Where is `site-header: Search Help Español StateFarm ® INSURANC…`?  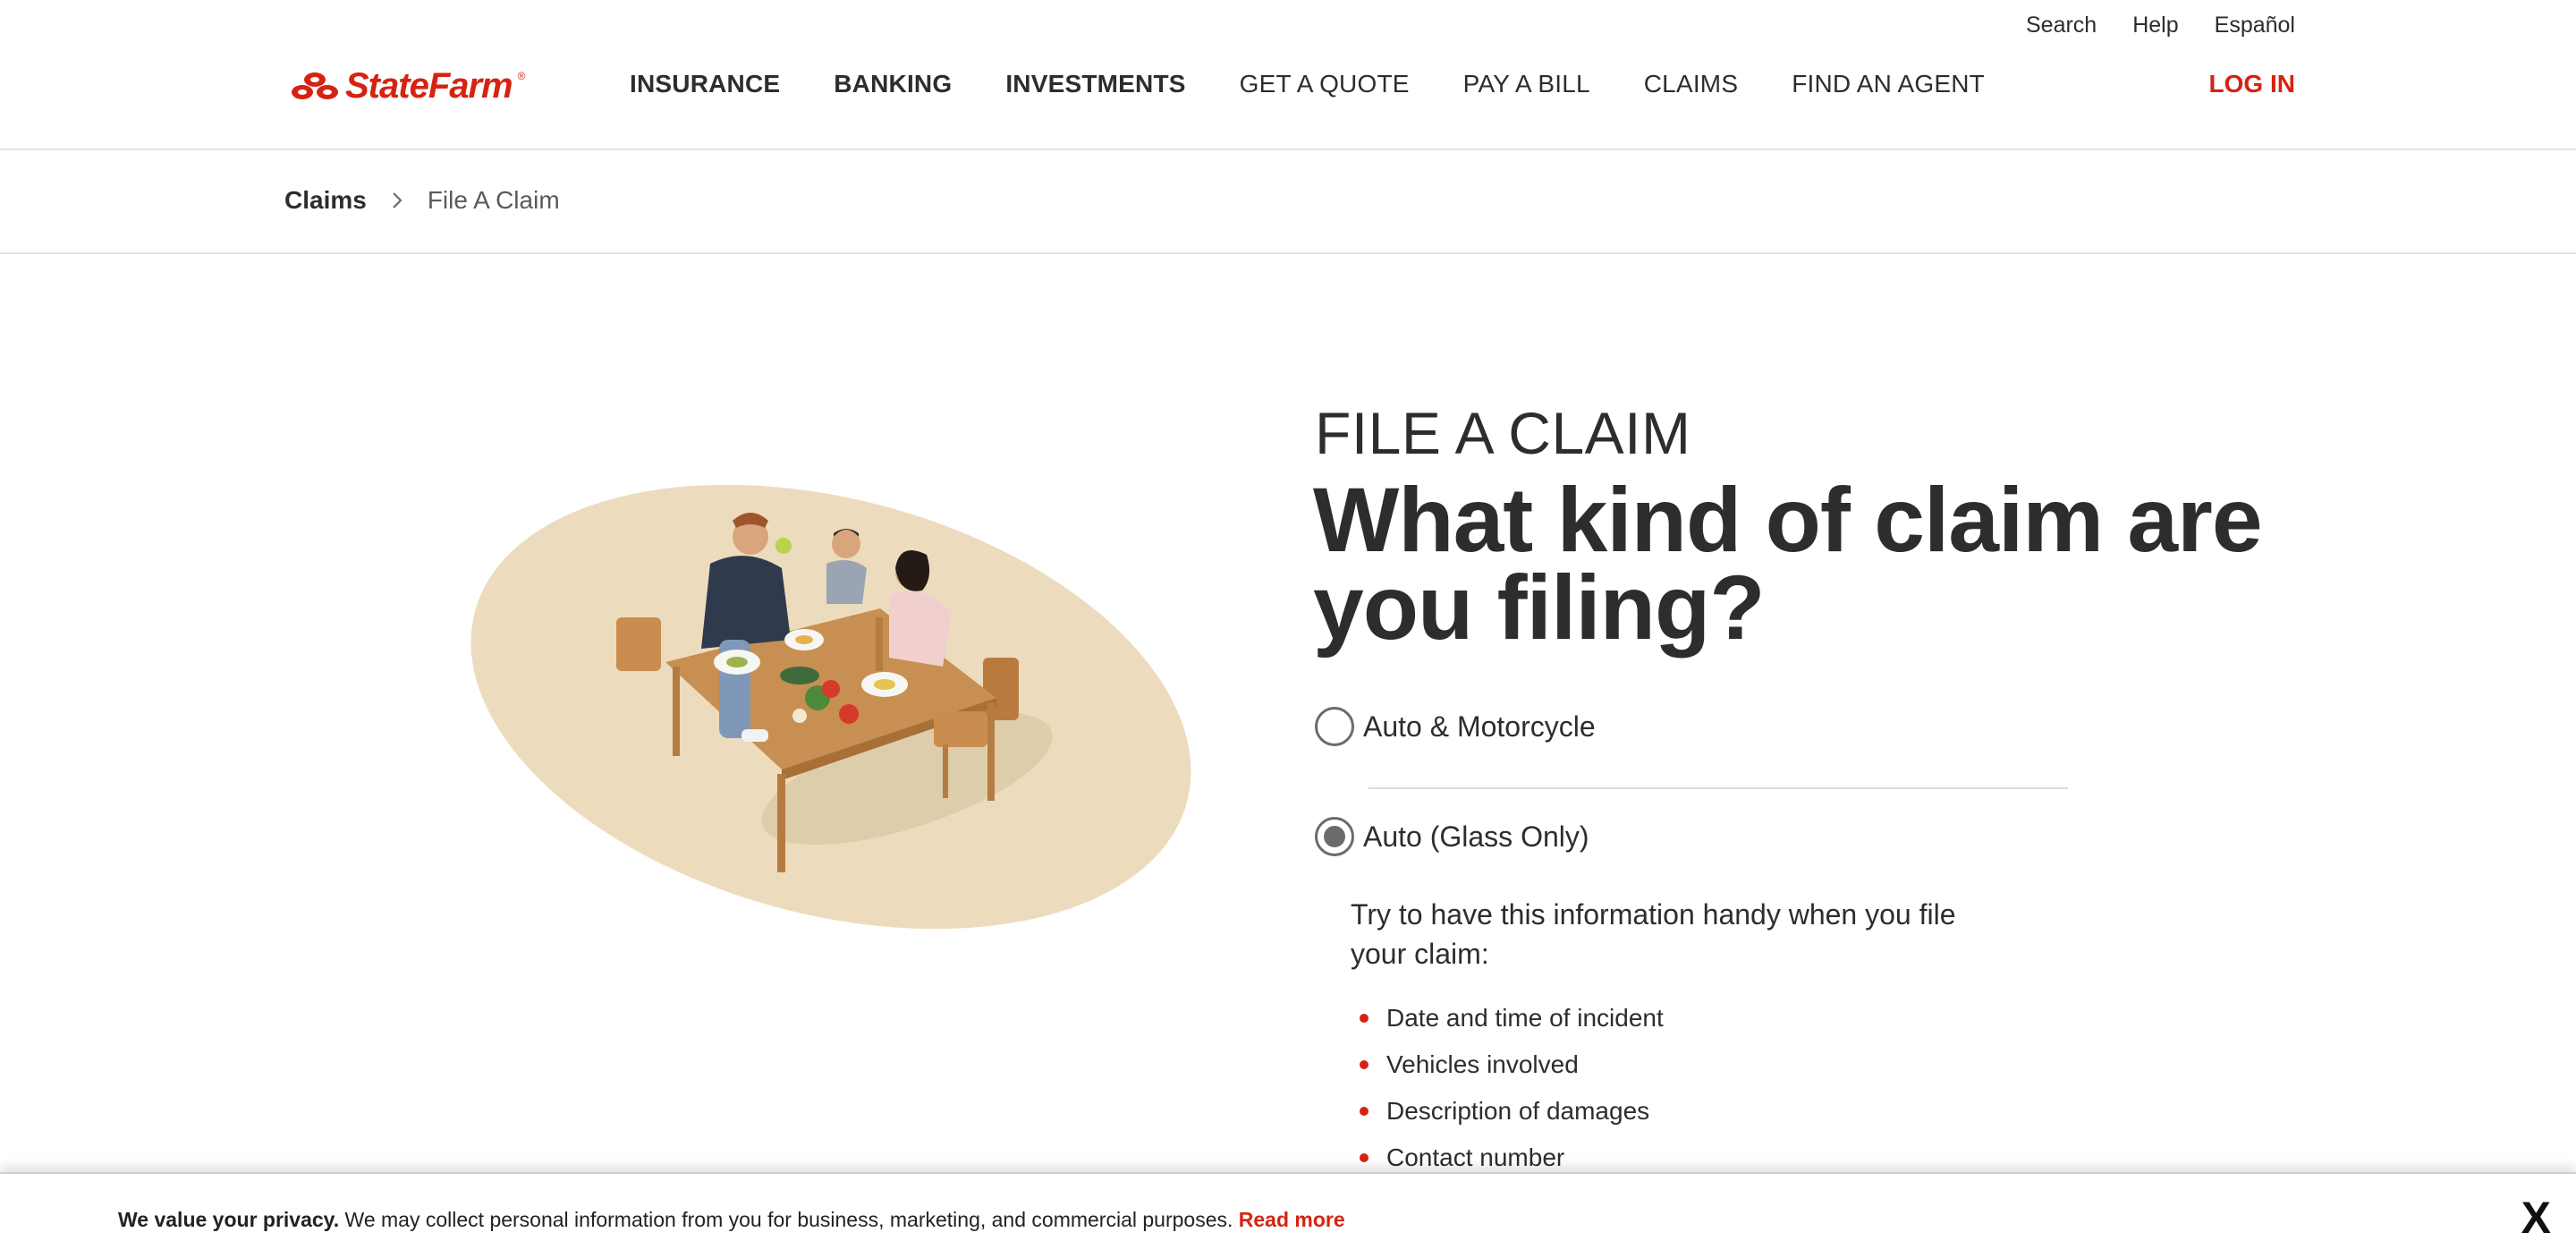 site-header: Search Help Español StateFarm ® INSURANC… is located at coordinates (1288, 75).